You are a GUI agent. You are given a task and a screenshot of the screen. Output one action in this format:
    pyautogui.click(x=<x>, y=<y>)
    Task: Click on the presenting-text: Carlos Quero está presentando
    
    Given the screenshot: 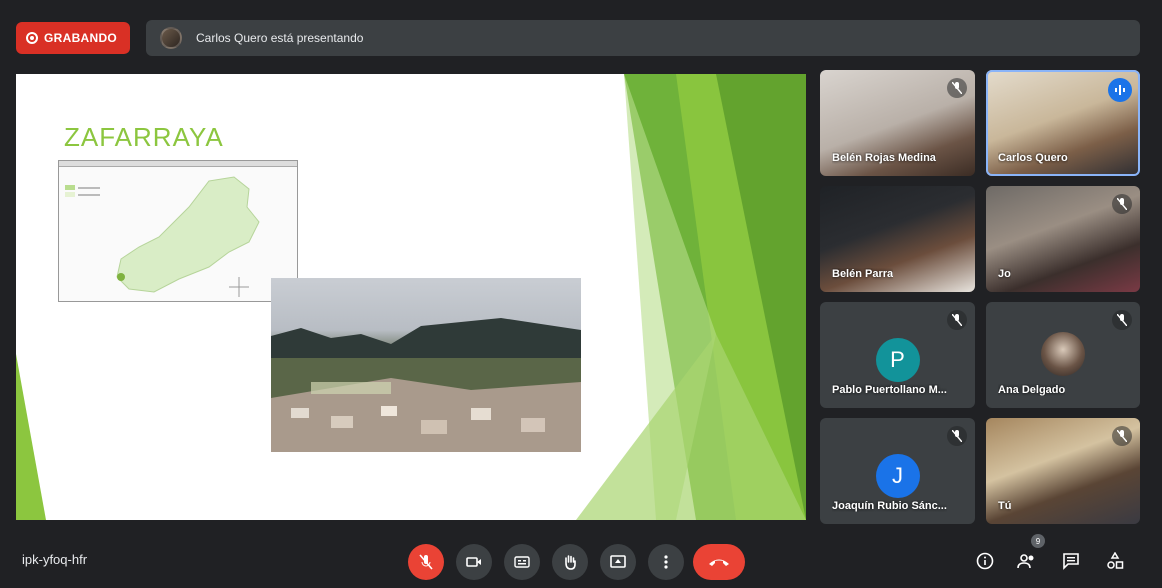 What is the action you would take?
    pyautogui.click(x=280, y=38)
    